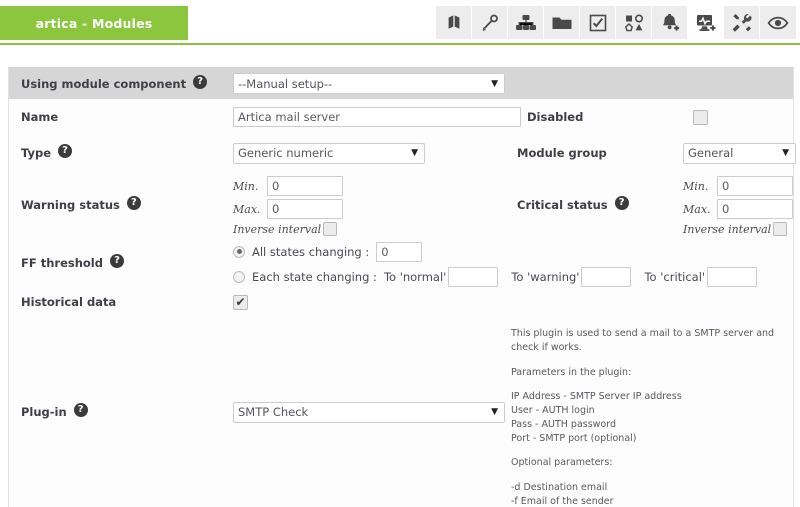 The width and height of the screenshot is (800, 507). I want to click on plugin-value: SMTP Check, so click(273, 412).